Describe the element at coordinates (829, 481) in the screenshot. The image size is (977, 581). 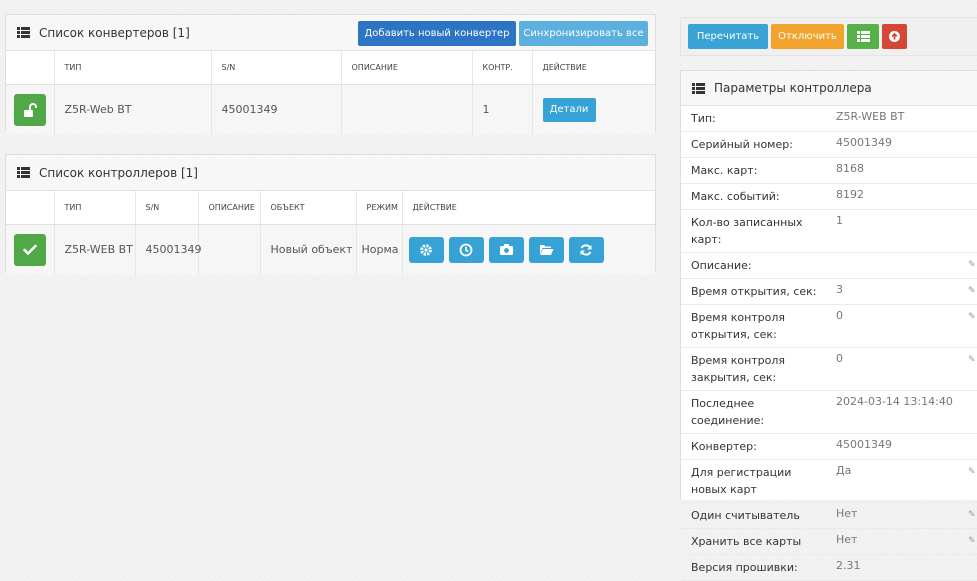
I see `param-row: Для регистрации новых карт Да ✎` at that location.